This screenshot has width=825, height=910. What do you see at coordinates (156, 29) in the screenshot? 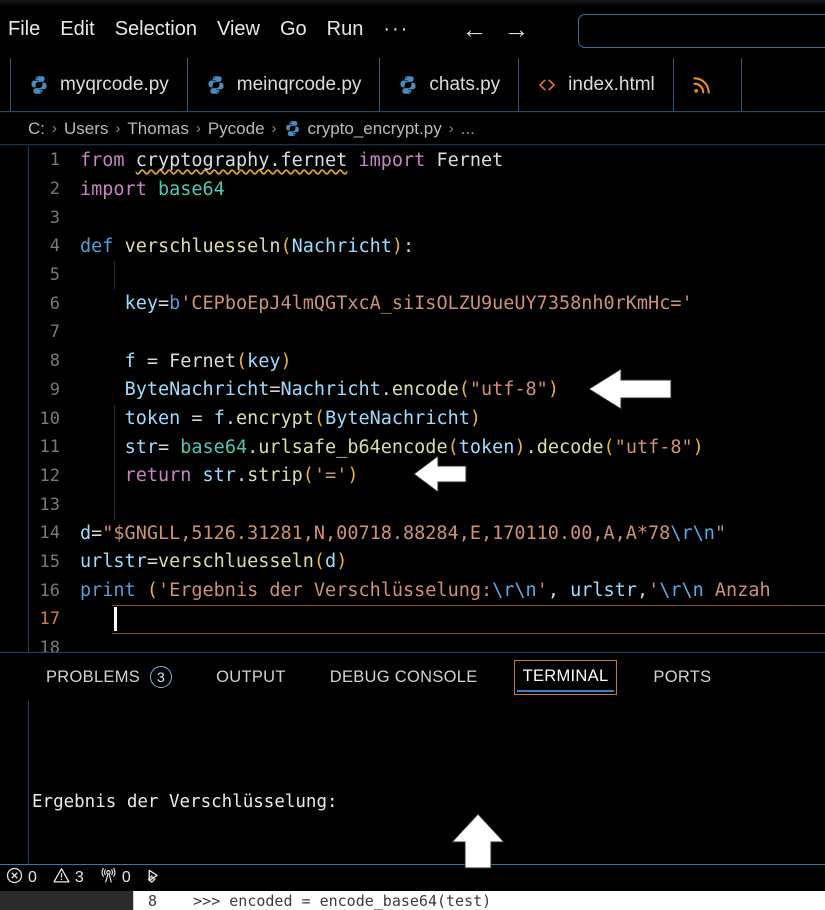
I see `menu-selection: Selection` at bounding box center [156, 29].